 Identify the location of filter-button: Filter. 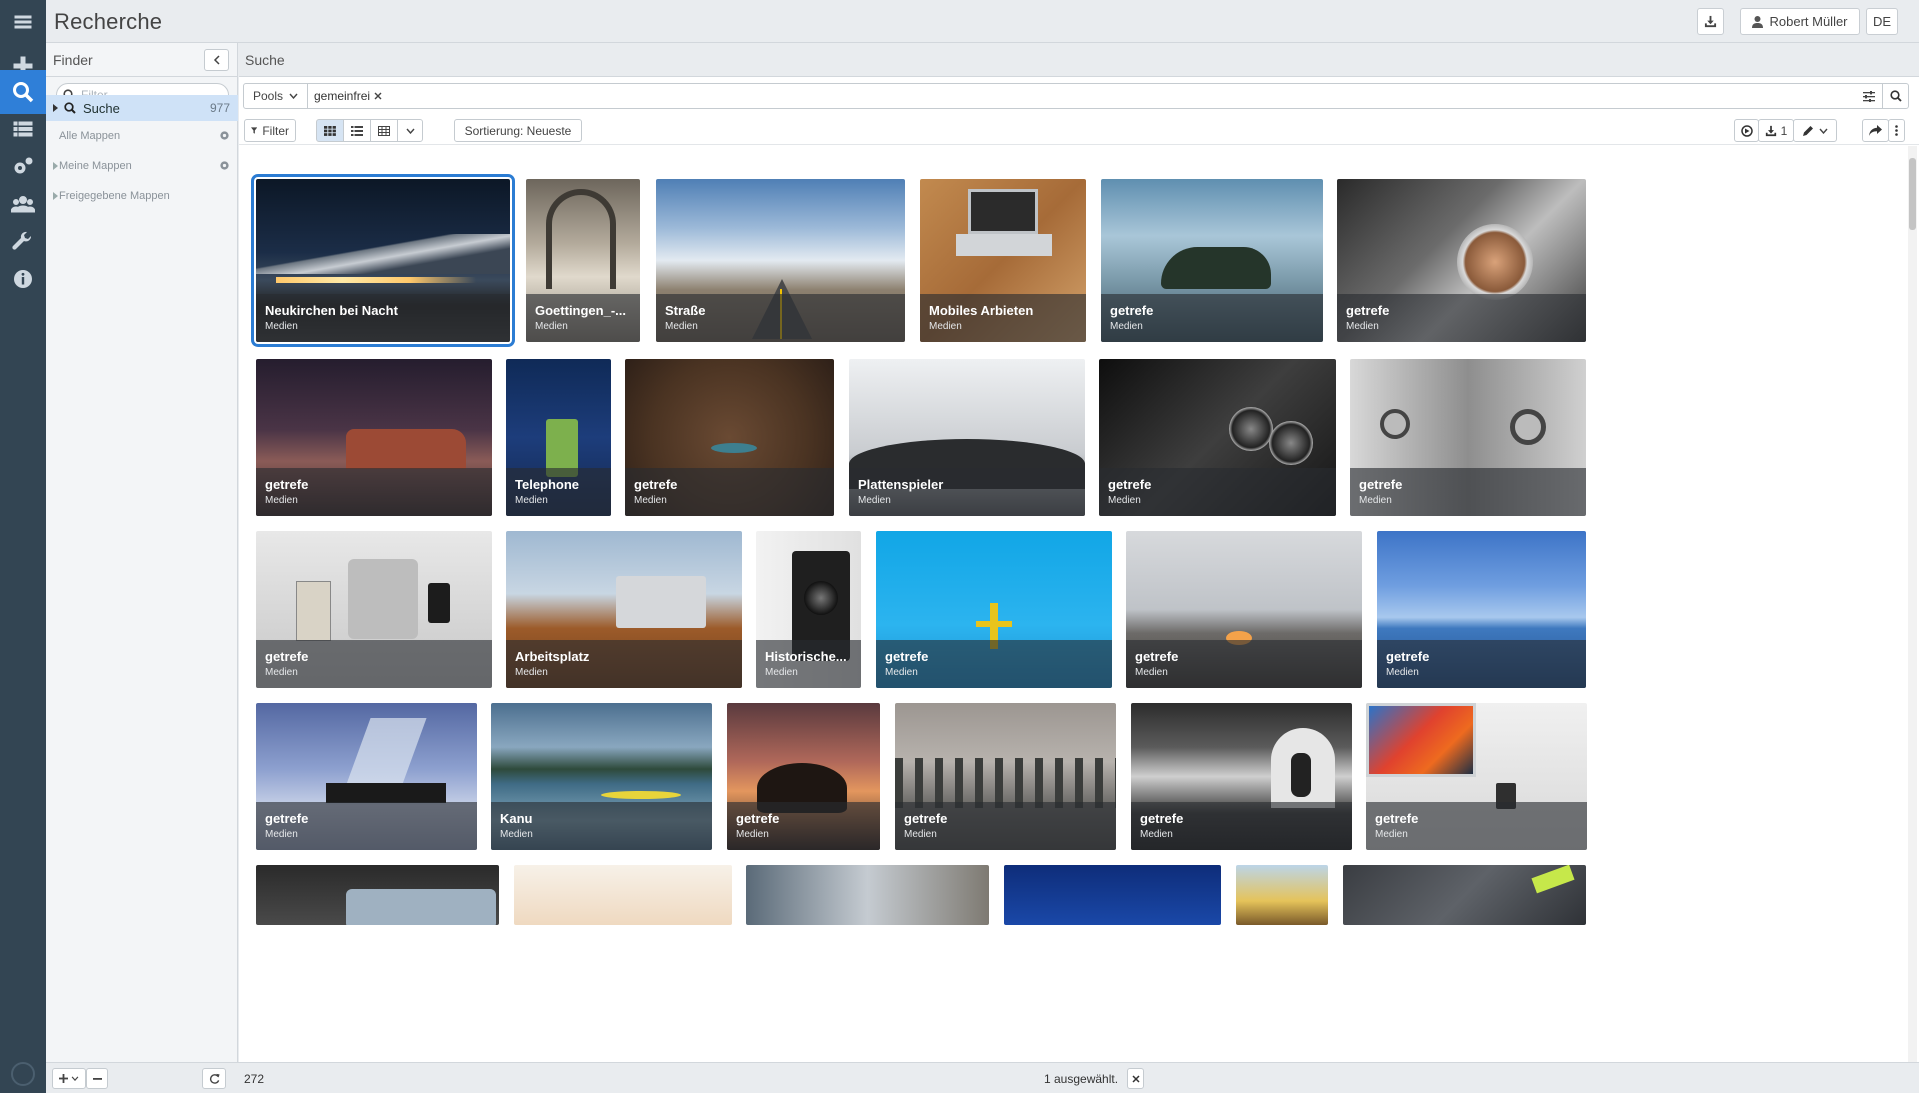
(270, 130).